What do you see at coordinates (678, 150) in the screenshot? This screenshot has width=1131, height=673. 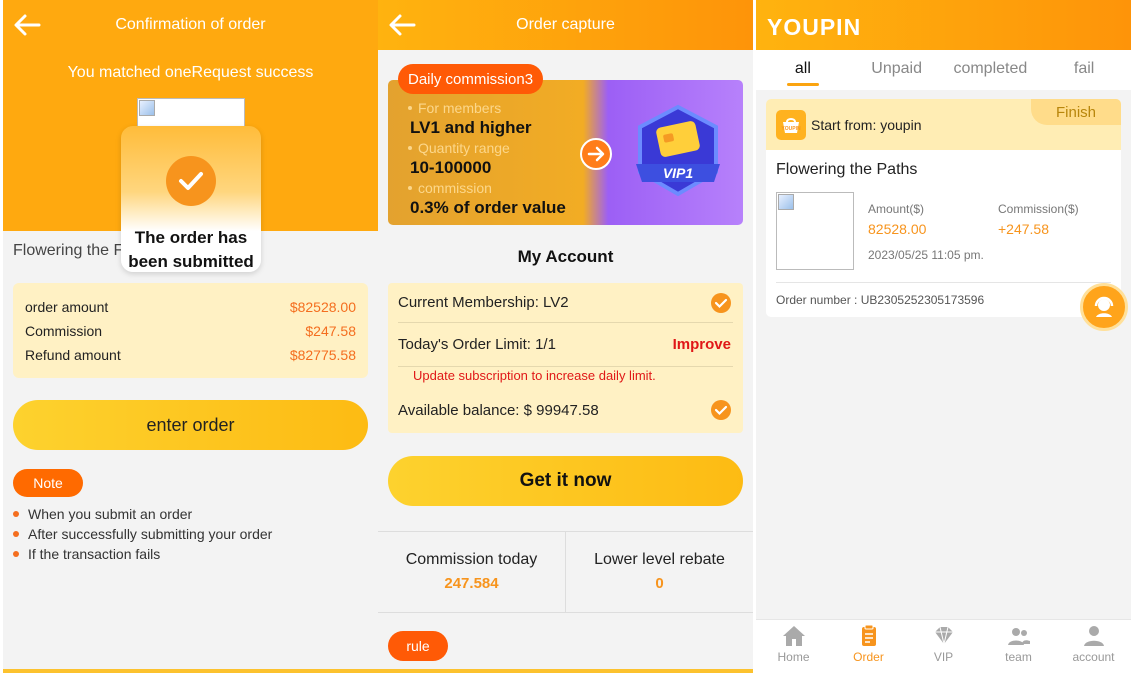 I see `vip-badge-icon: VIP1` at bounding box center [678, 150].